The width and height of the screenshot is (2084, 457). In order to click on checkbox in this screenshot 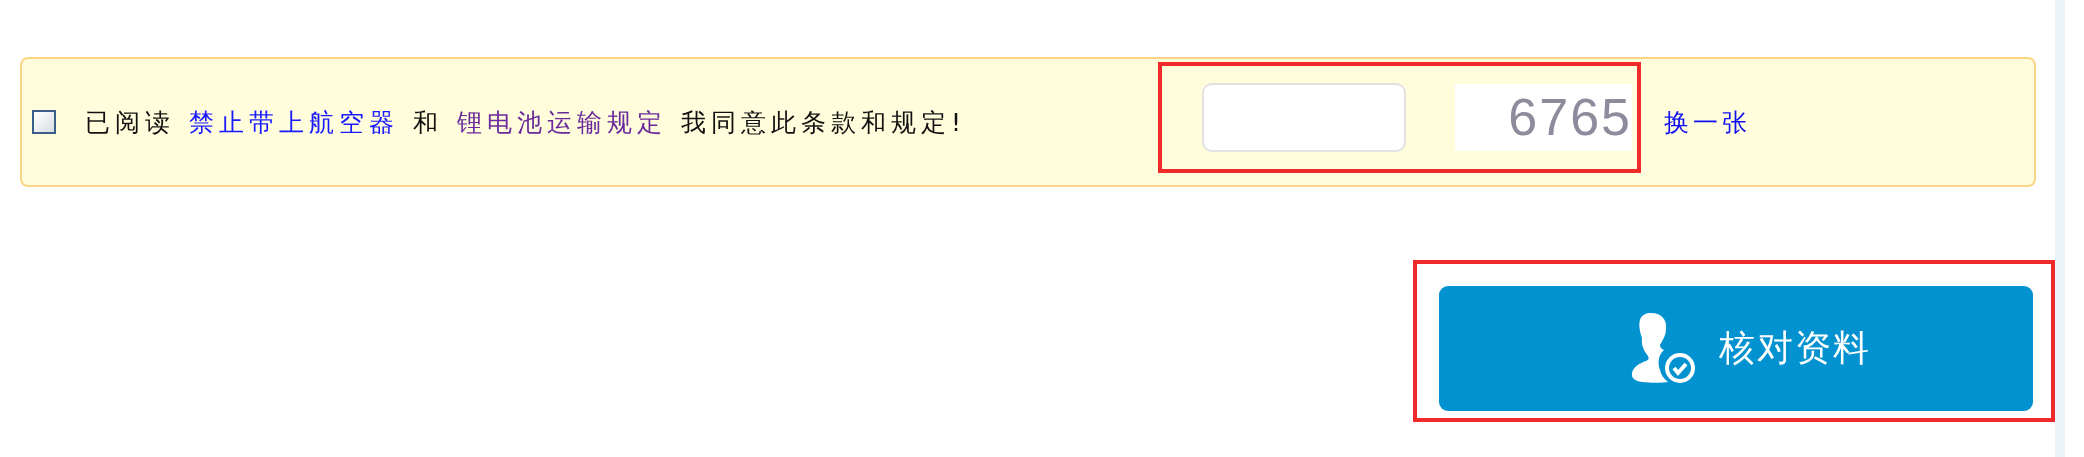, I will do `click(44, 122)`.